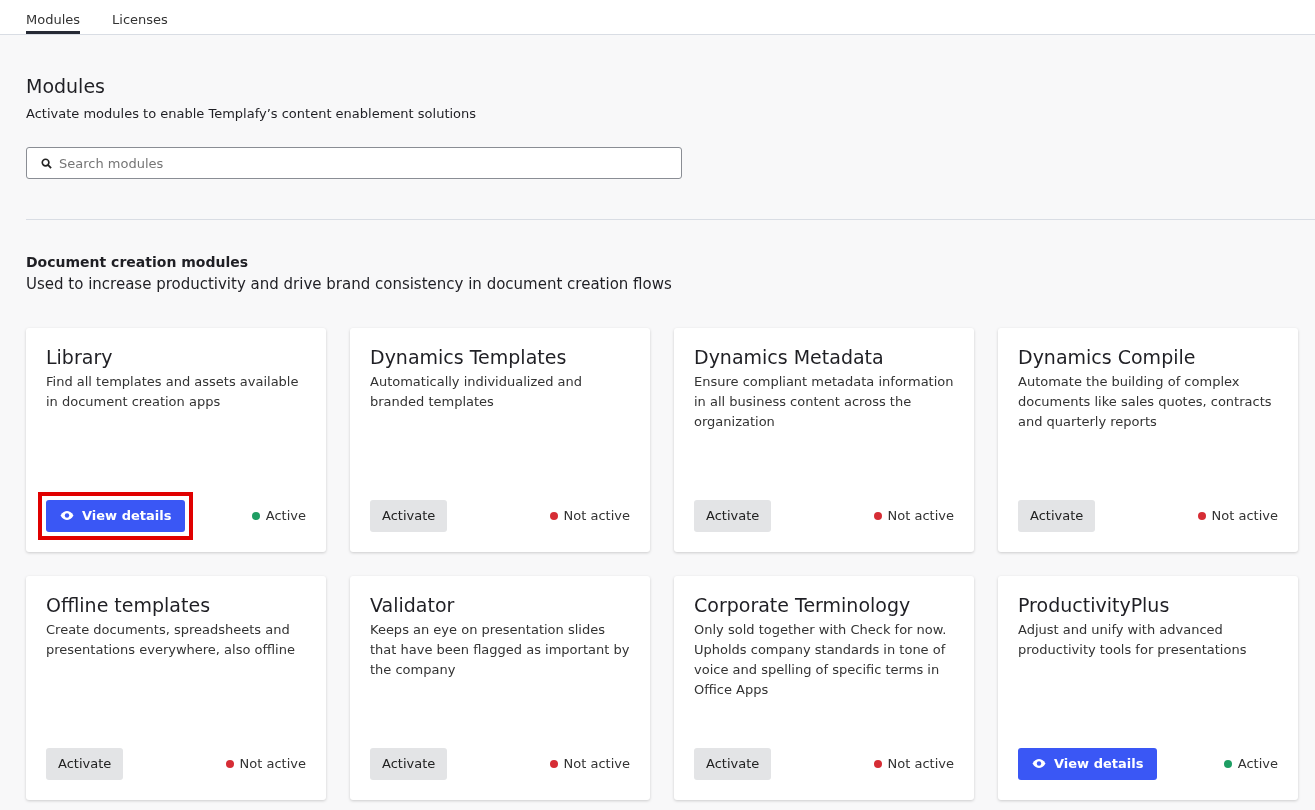  Describe the element at coordinates (477, 392) in the screenshot. I see `module-description: Automatically individualized and branded templates` at that location.